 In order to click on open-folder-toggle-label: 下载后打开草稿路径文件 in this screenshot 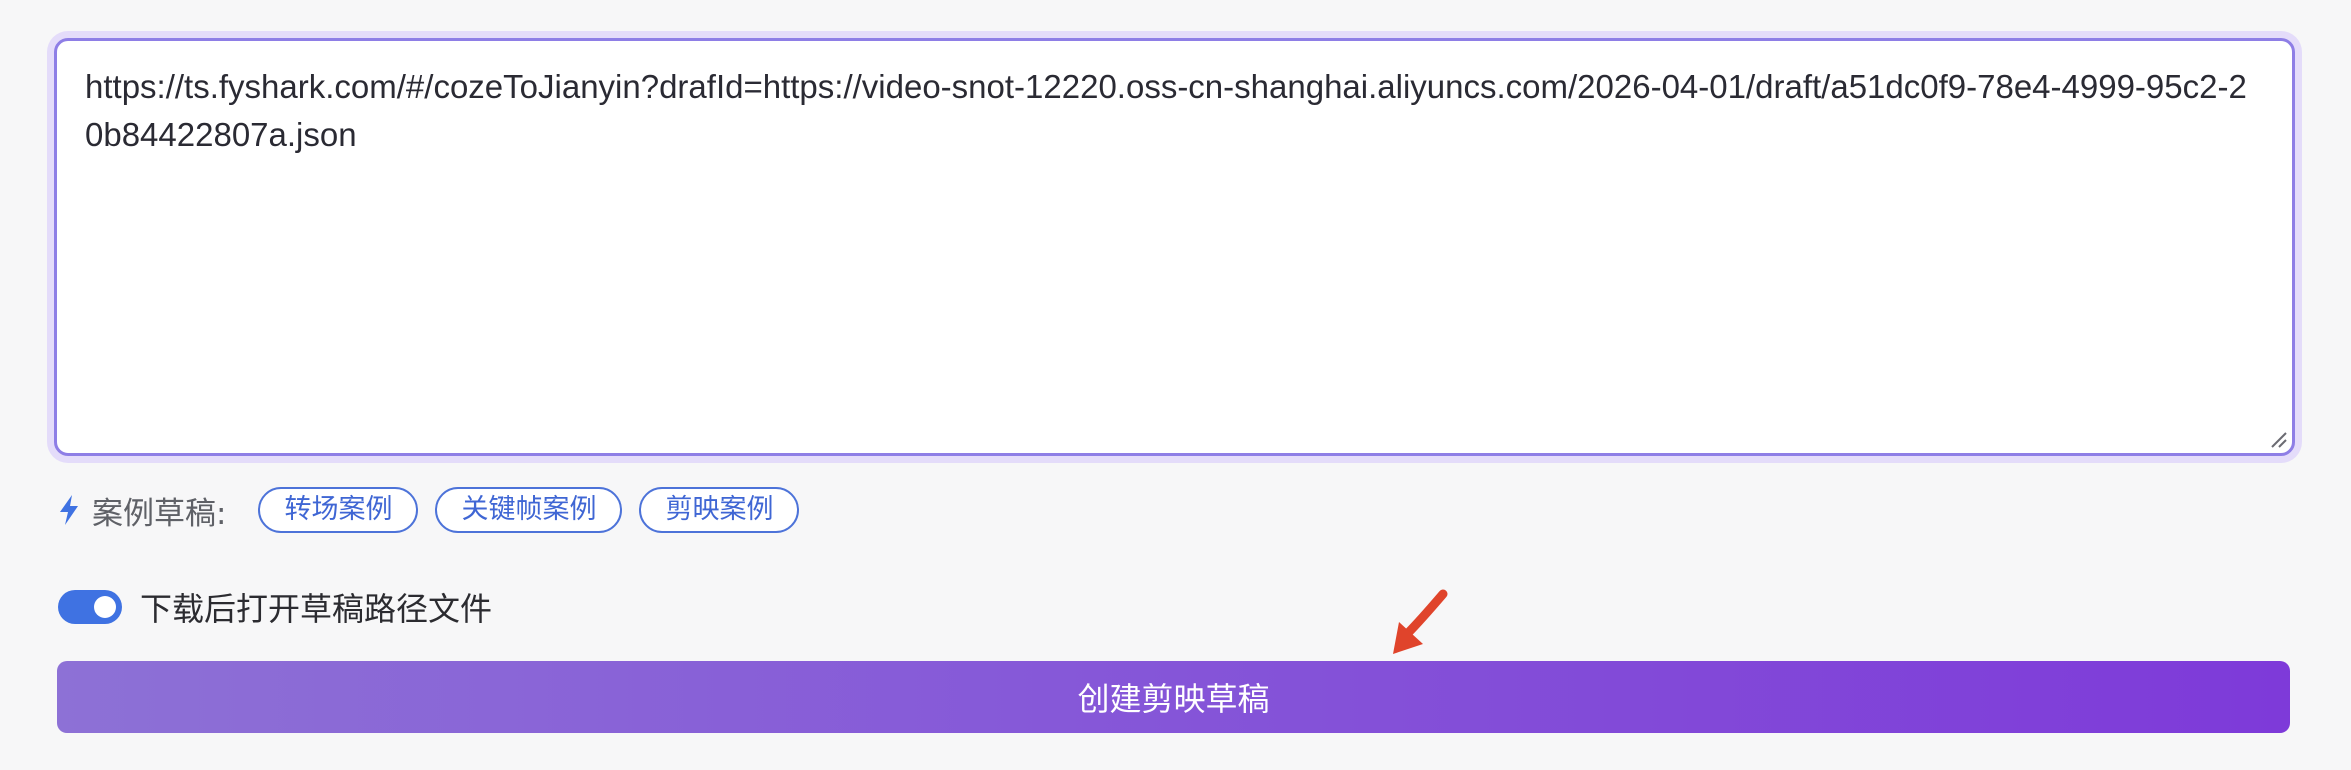, I will do `click(316, 609)`.